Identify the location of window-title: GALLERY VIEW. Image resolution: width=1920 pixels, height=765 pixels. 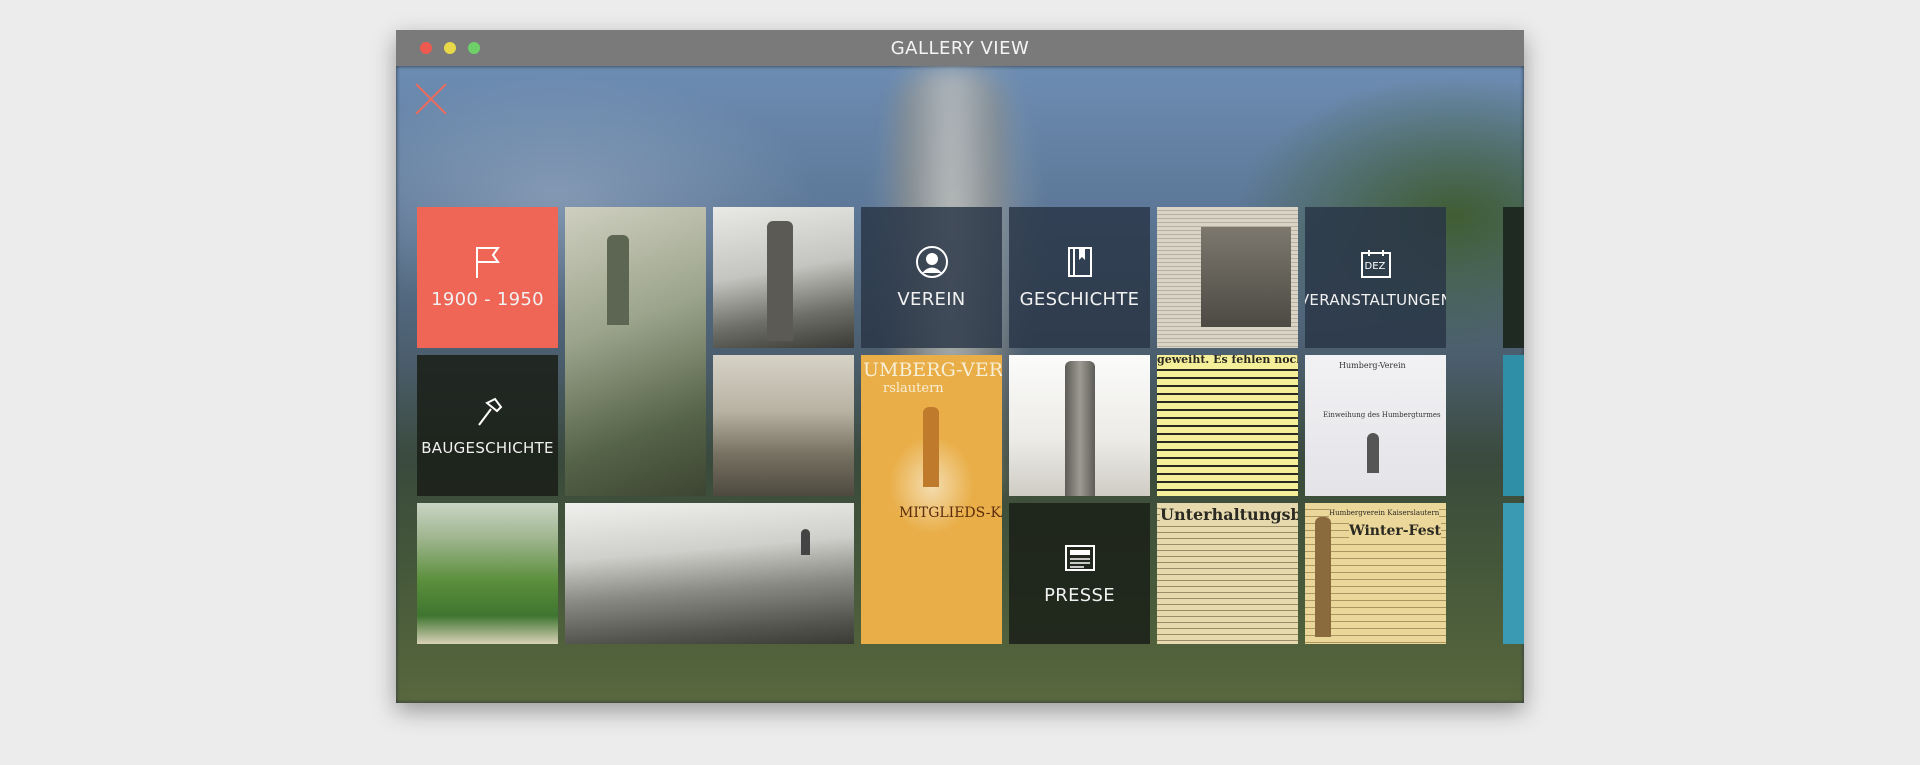
(960, 48).